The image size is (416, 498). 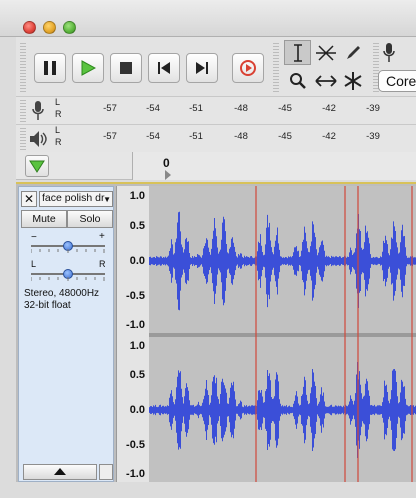 I want to click on speaker-icon, so click(x=38, y=140).